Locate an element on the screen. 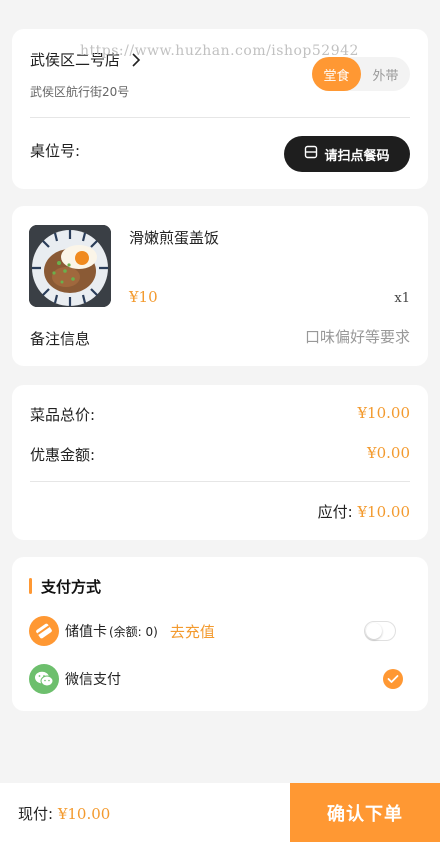  card-icon is located at coordinates (44, 631).